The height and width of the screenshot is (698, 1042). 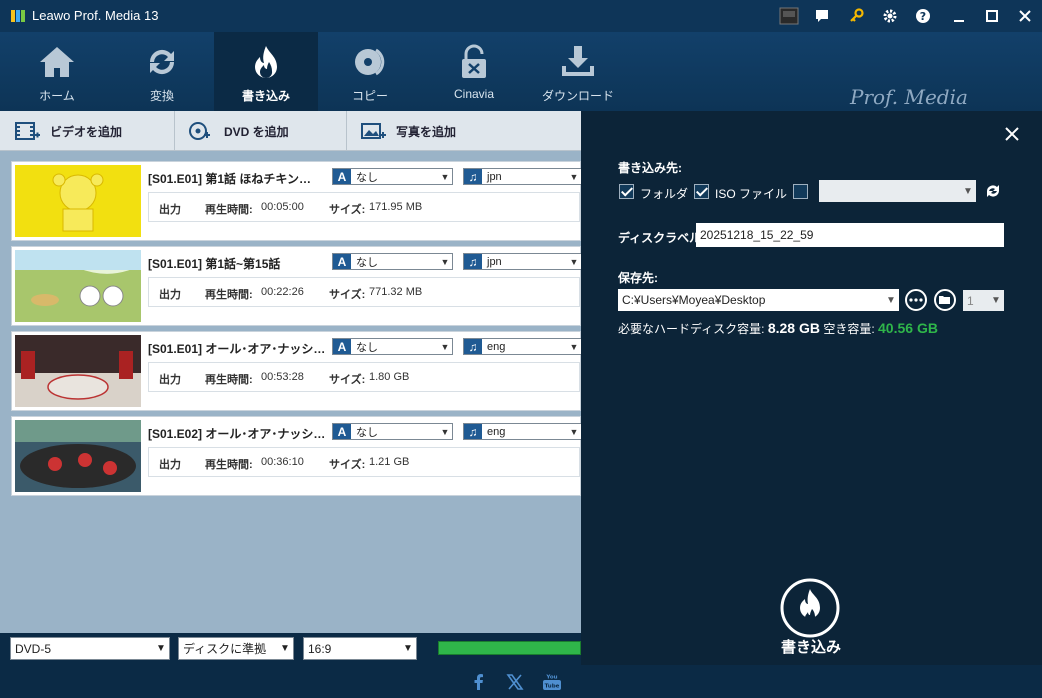 What do you see at coordinates (225, 649) in the screenshot?
I see `quality-value: ディスクに準拠` at bounding box center [225, 649].